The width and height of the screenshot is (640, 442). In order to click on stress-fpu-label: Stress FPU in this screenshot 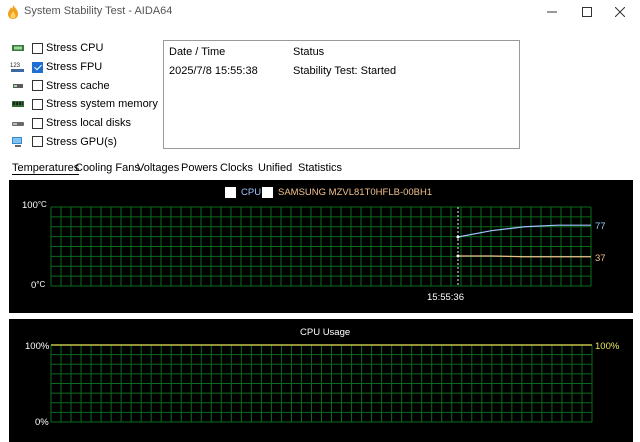, I will do `click(74, 67)`.